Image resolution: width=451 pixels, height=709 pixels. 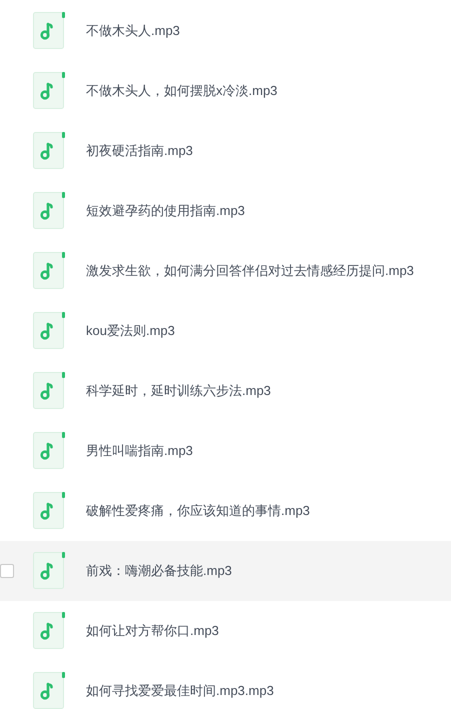 I want to click on file-name: 男性叫喘指南.mp3, so click(x=139, y=451).